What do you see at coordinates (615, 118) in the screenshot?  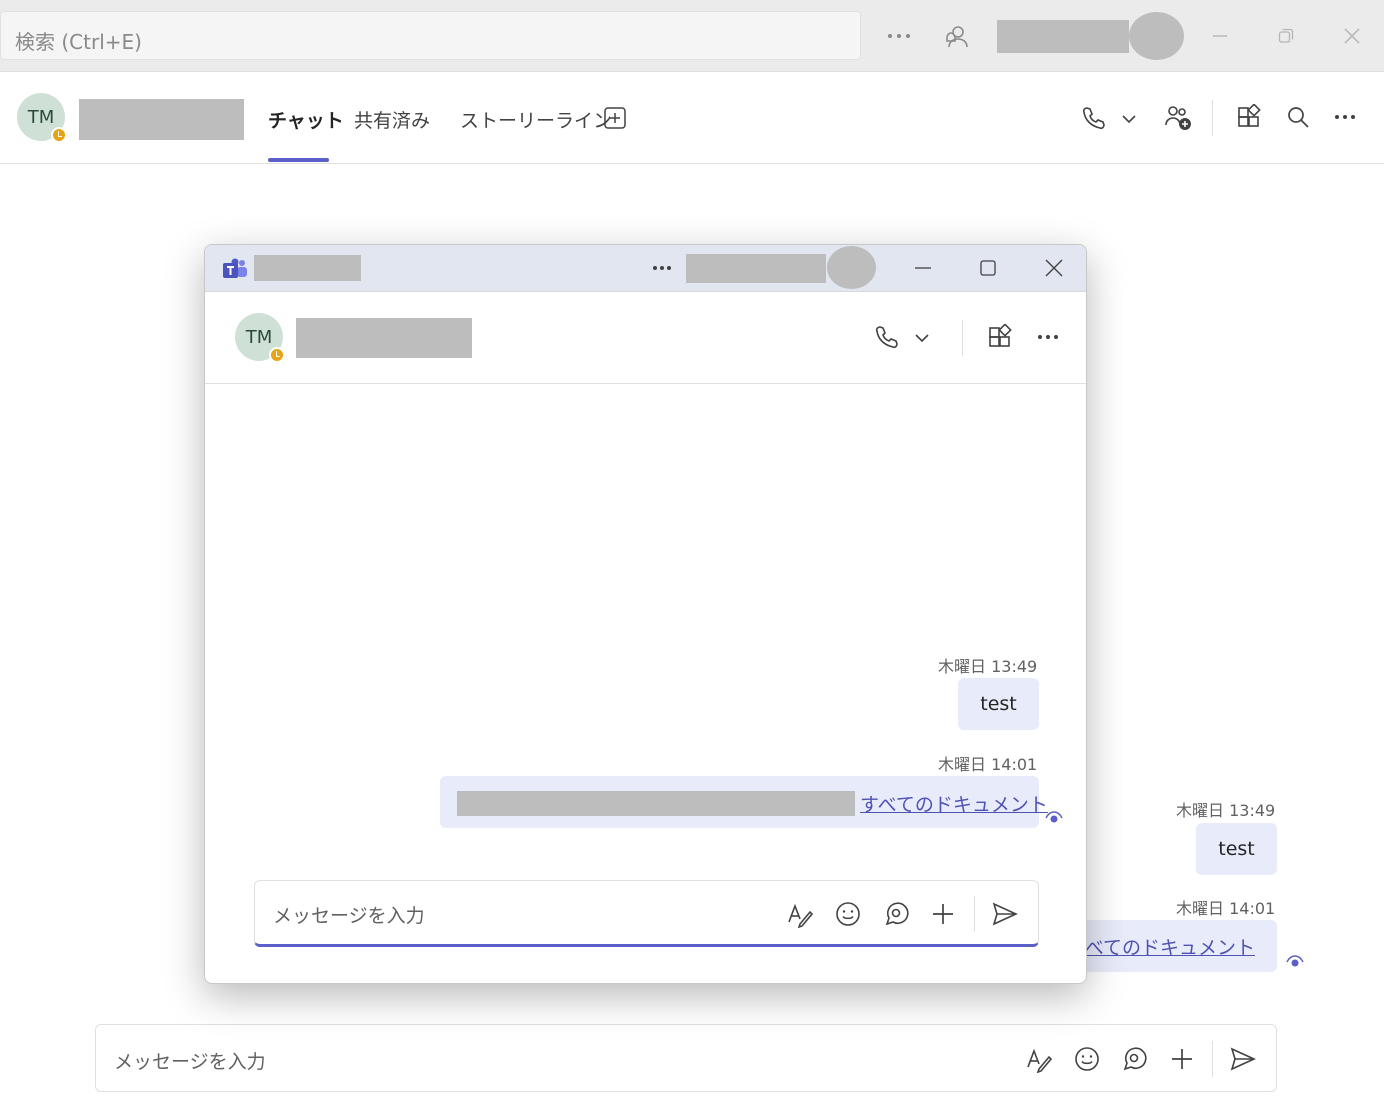 I see `add-tab-icon` at bounding box center [615, 118].